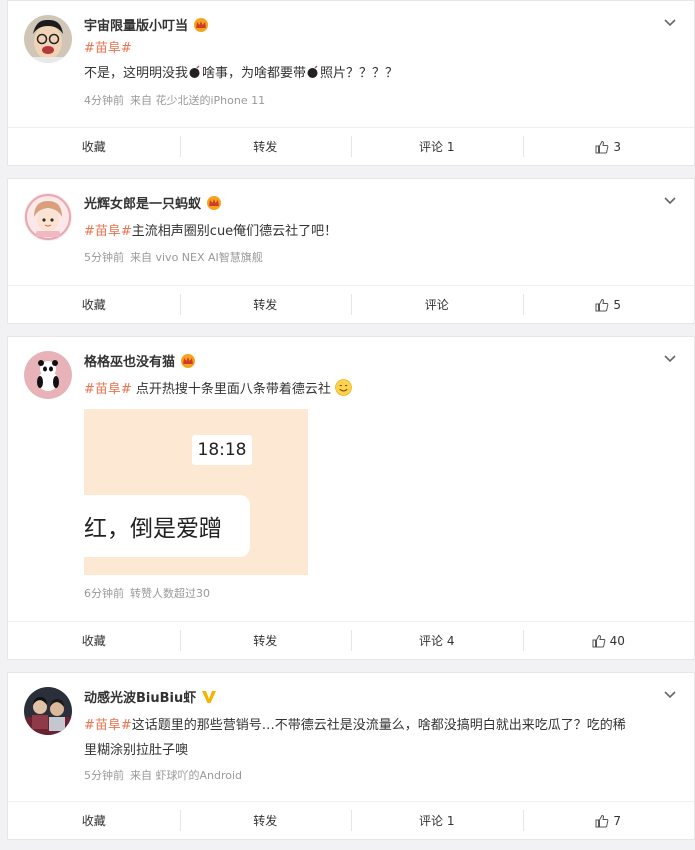 Image resolution: width=695 pixels, height=850 pixels. Describe the element at coordinates (104, 593) in the screenshot. I see `timestamp: 6分钟前` at that location.